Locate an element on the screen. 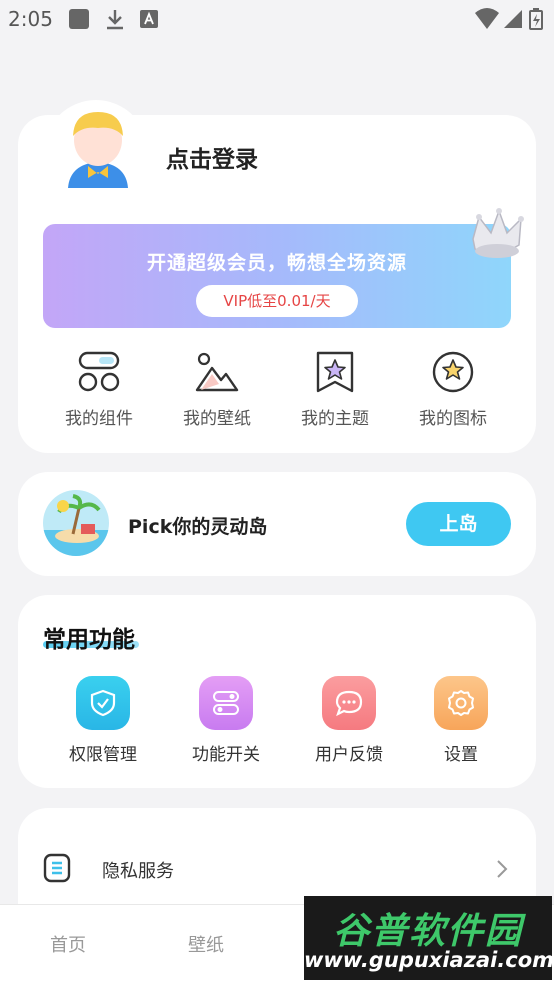  user-avatar-icon is located at coordinates (98, 150).